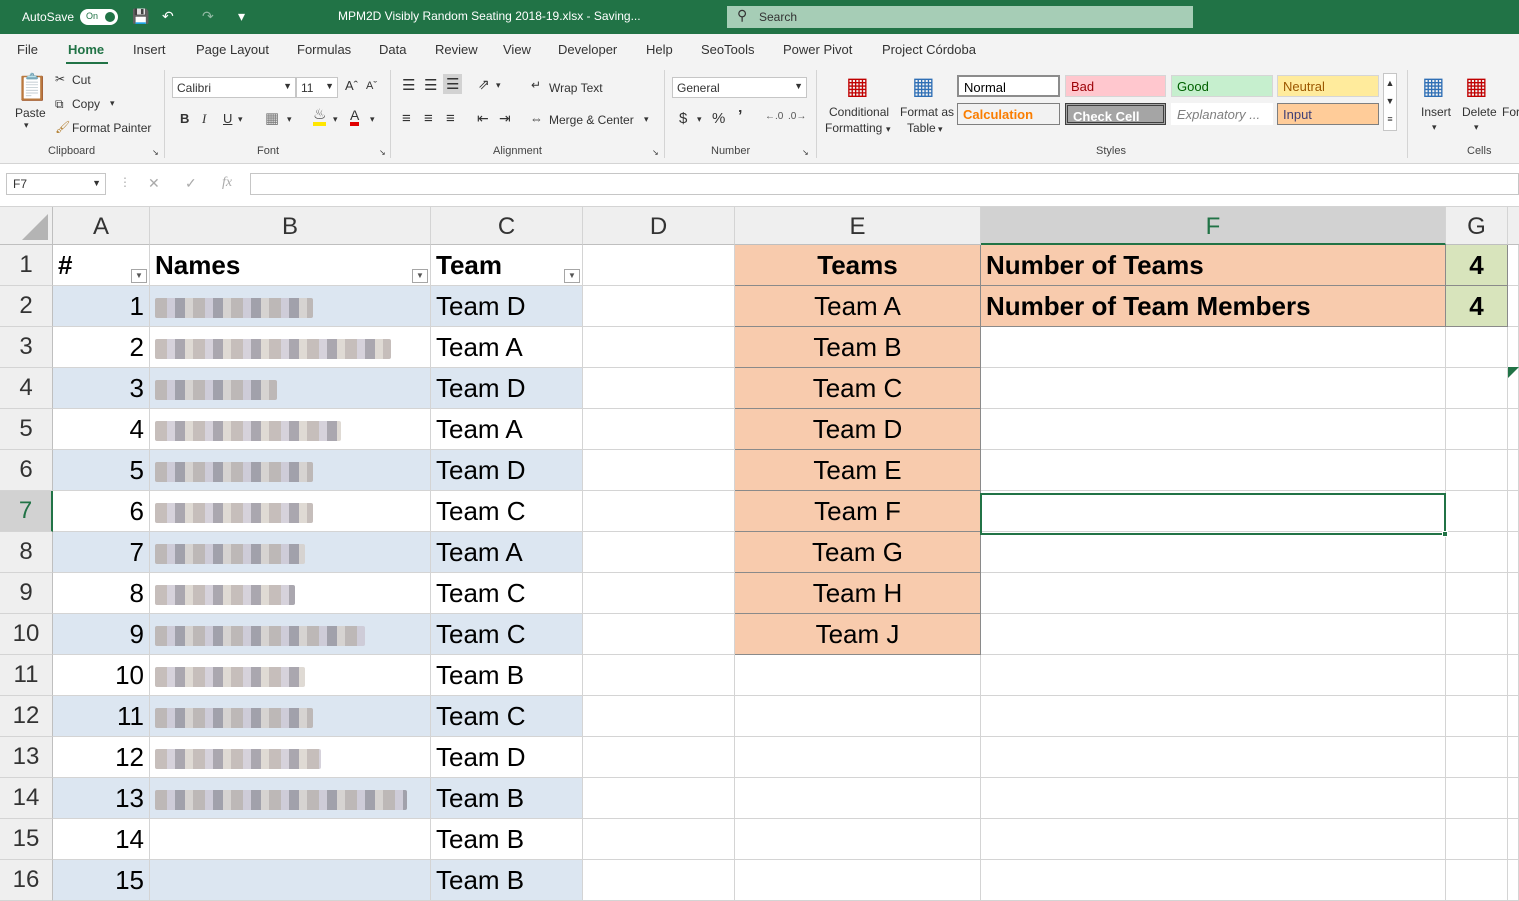  Describe the element at coordinates (1477, 675) in the screenshot. I see `cell-g11` at that location.